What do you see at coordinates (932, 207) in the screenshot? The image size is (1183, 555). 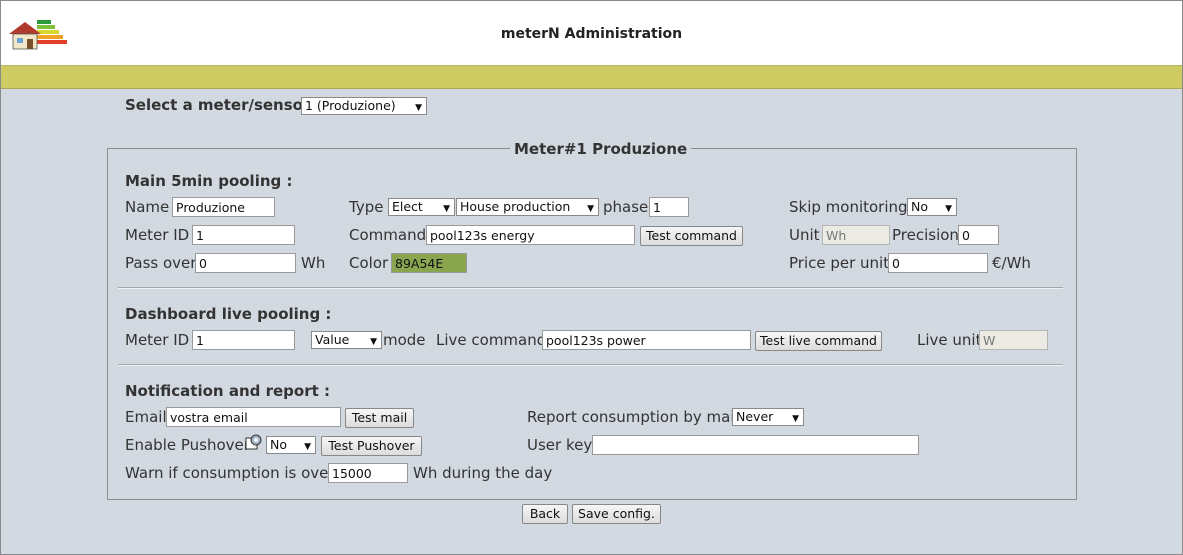 I see `skip-monitoring-select: No ▼` at bounding box center [932, 207].